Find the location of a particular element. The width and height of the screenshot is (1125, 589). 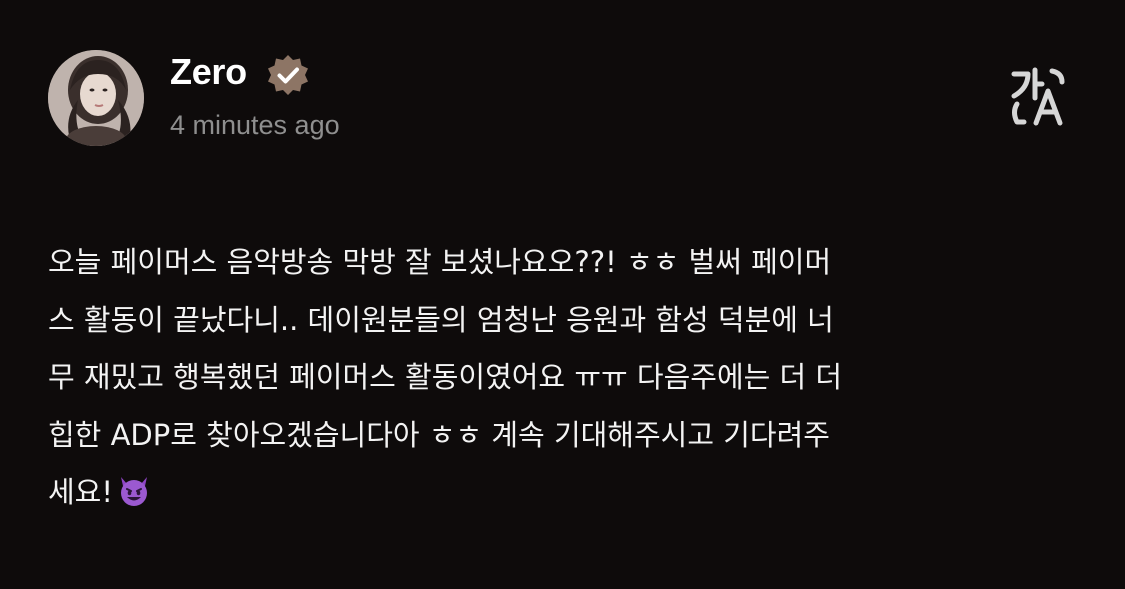

smiling-face-with-horns-icon is located at coordinates (134, 491).